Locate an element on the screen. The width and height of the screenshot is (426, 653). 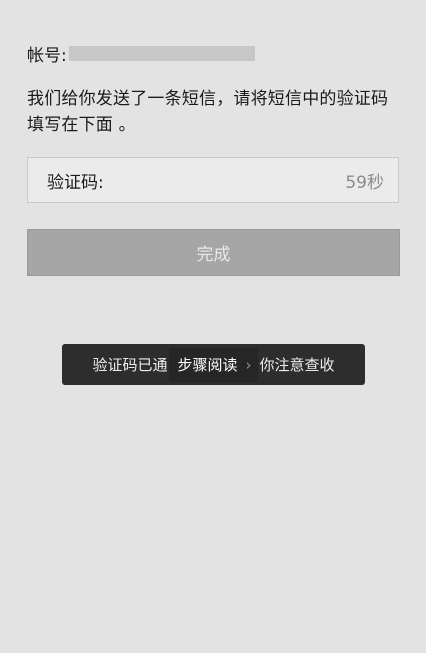
toast-message: 验证码已通 步骤阅读 › 你注意查收 is located at coordinates (213, 364).